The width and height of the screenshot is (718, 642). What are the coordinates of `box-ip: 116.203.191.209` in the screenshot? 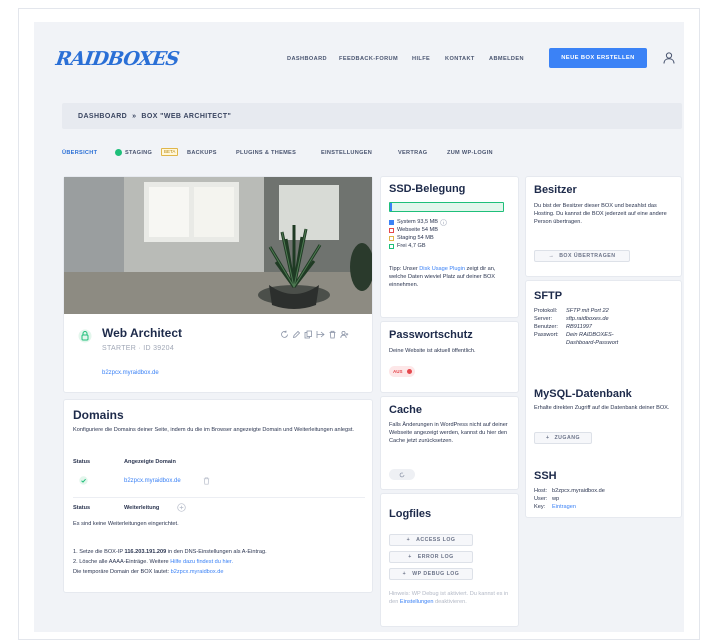 It's located at (145, 552).